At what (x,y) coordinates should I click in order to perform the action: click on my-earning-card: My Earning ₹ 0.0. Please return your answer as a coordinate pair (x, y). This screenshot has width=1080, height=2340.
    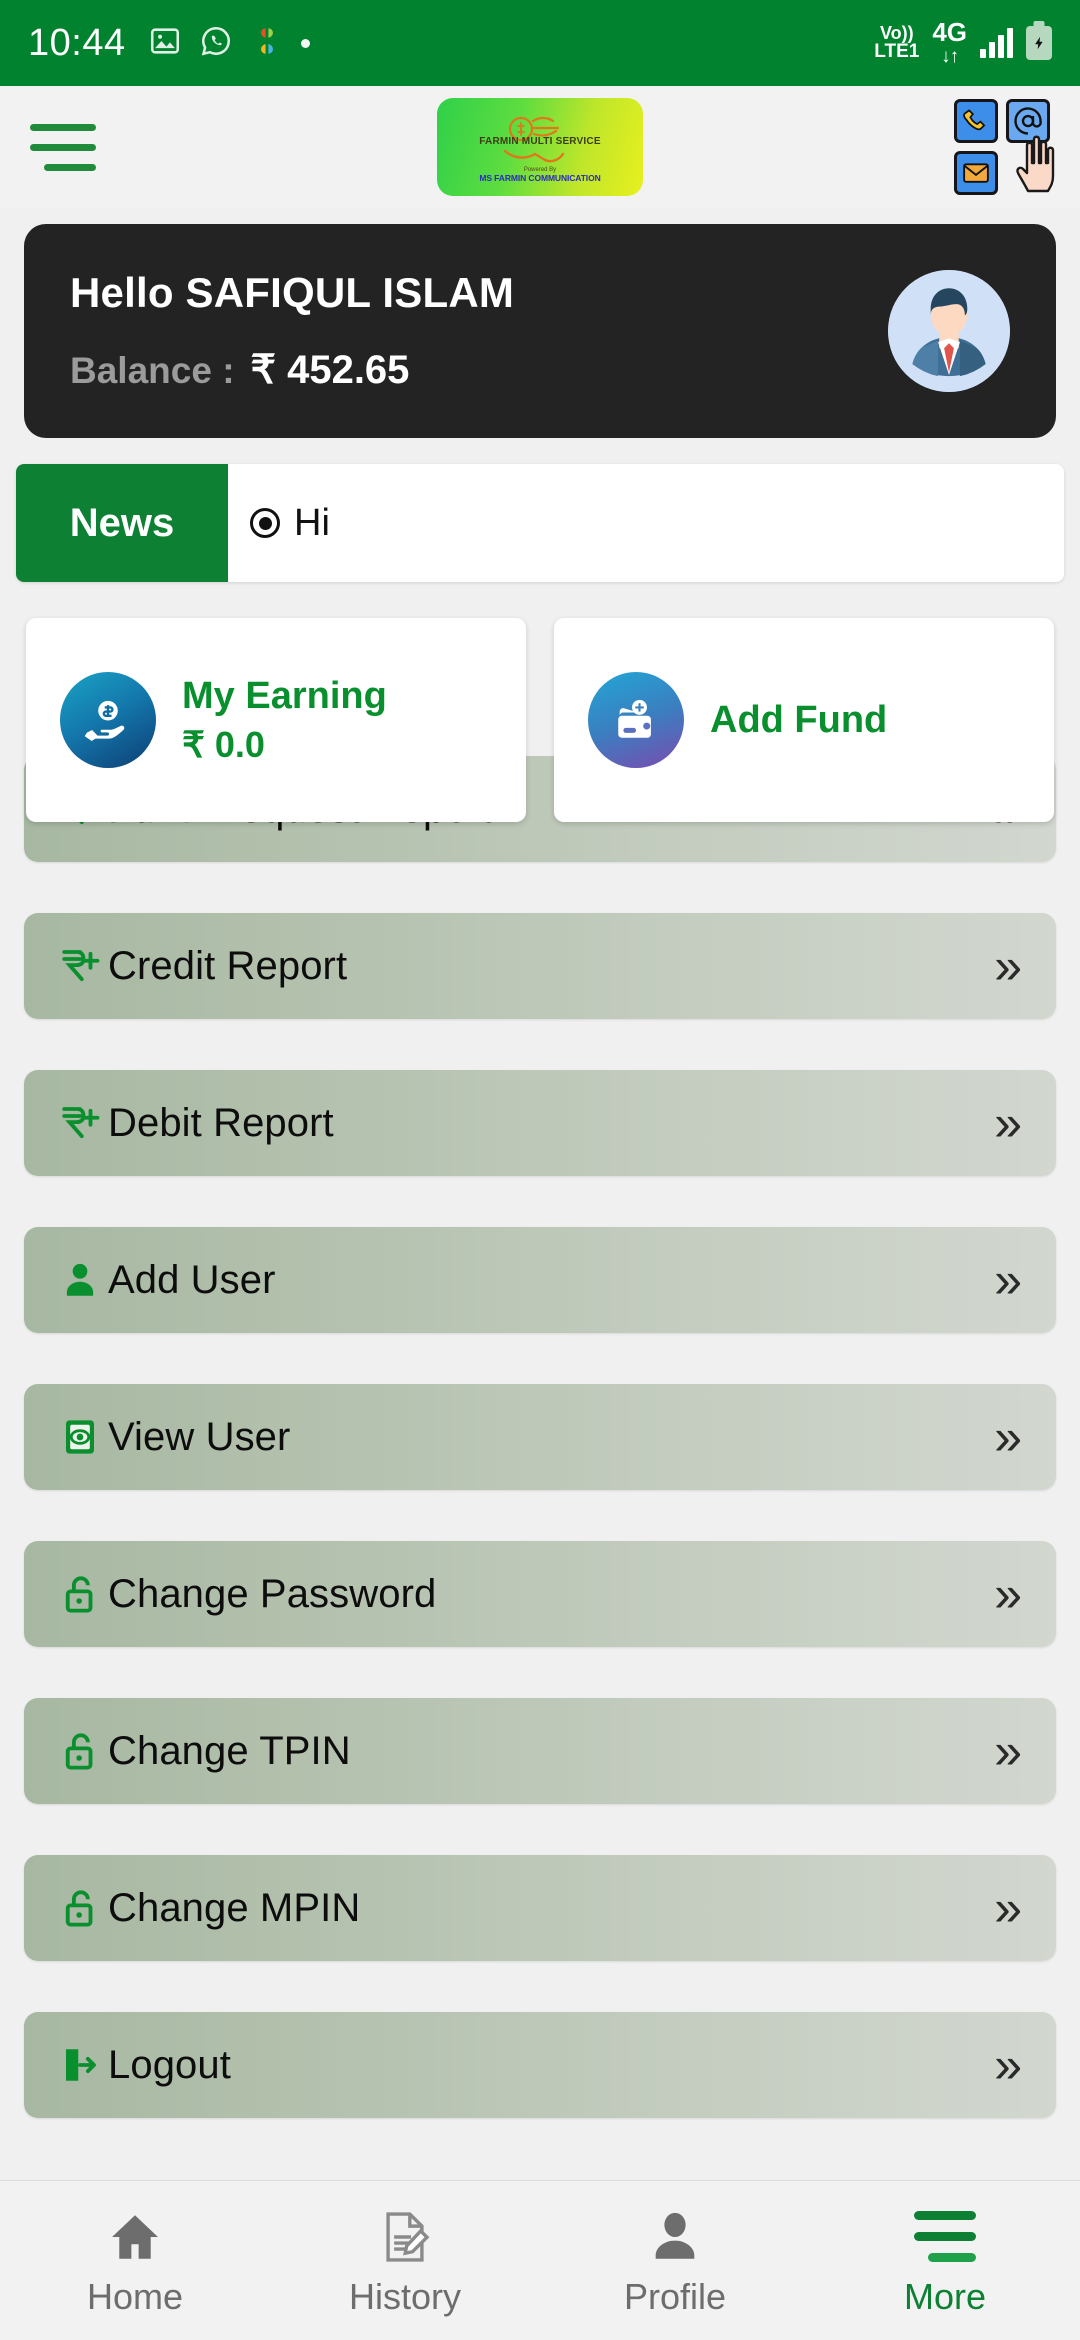
    Looking at the image, I should click on (276, 720).